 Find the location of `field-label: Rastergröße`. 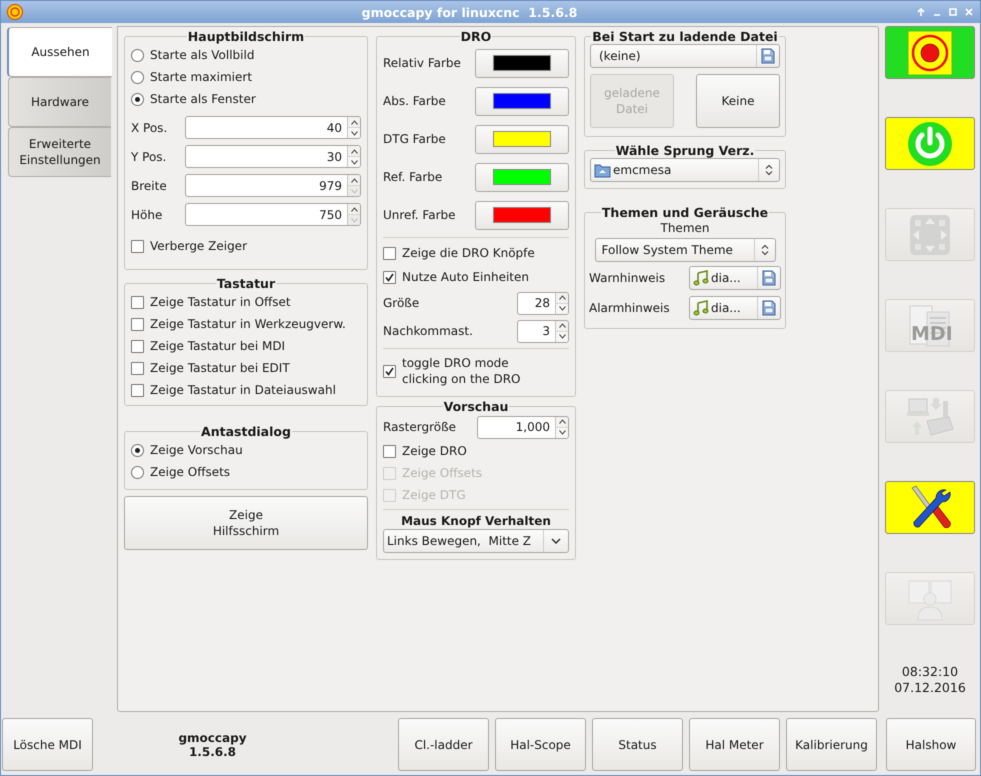

field-label: Rastergröße is located at coordinates (419, 427).